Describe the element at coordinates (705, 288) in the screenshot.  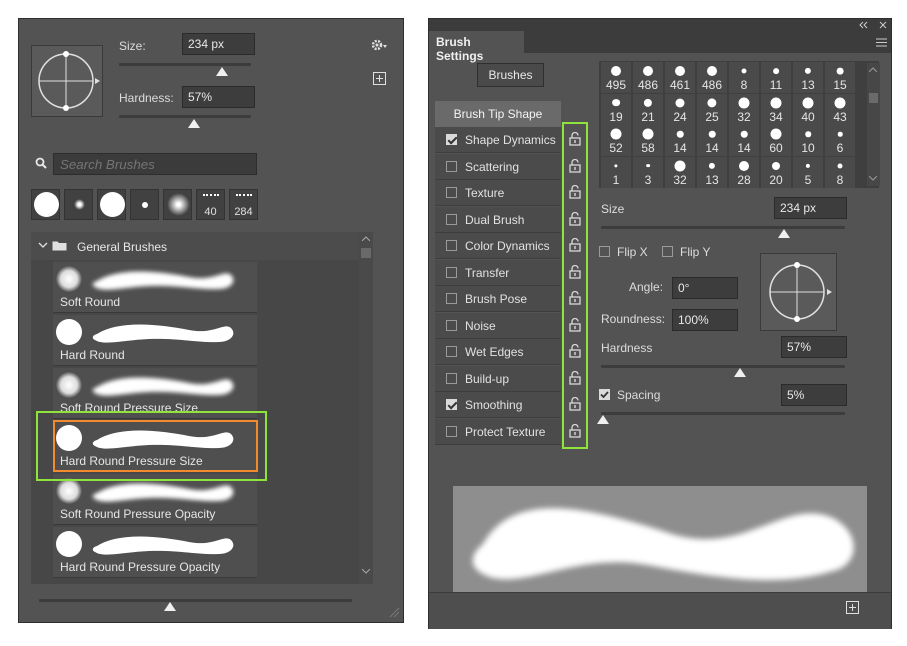
I see `angle-field: 0°` at that location.